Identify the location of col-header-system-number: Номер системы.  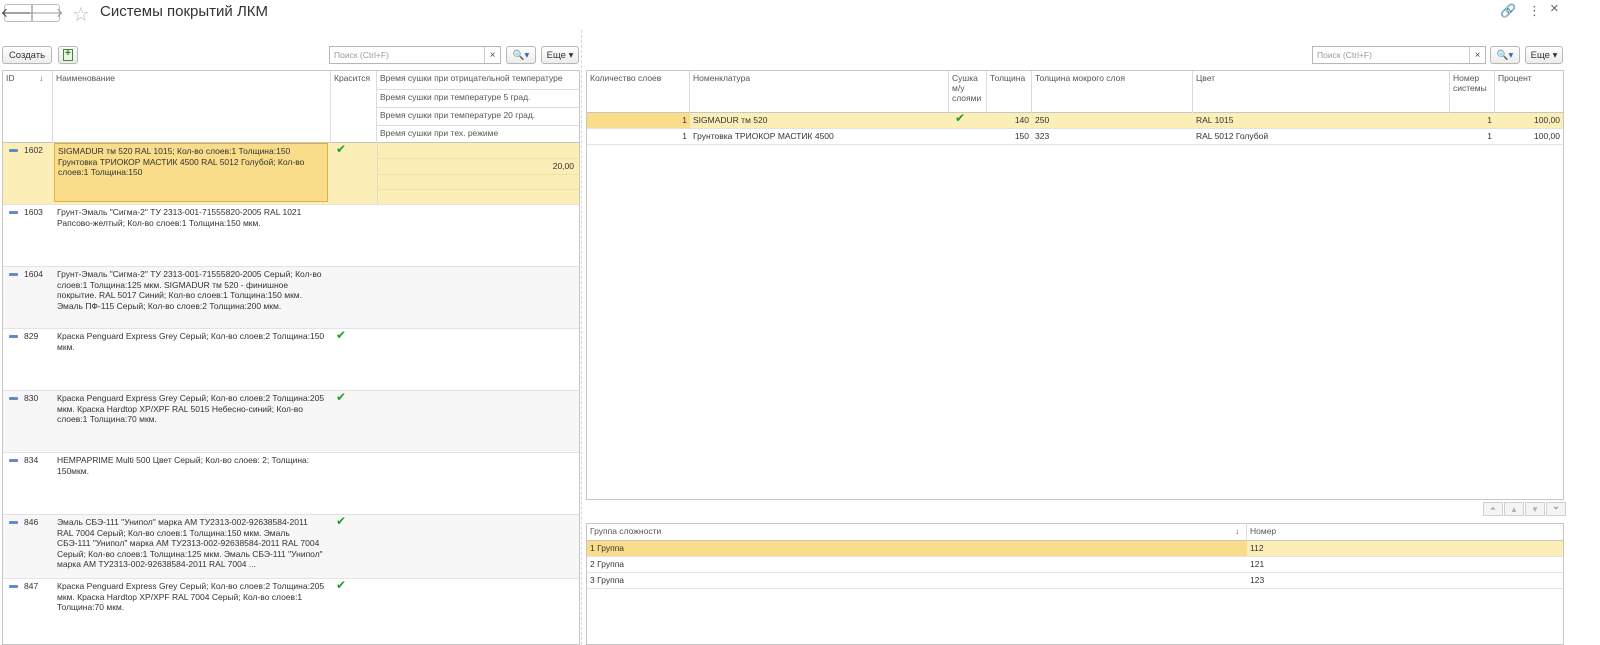
(1472, 92).